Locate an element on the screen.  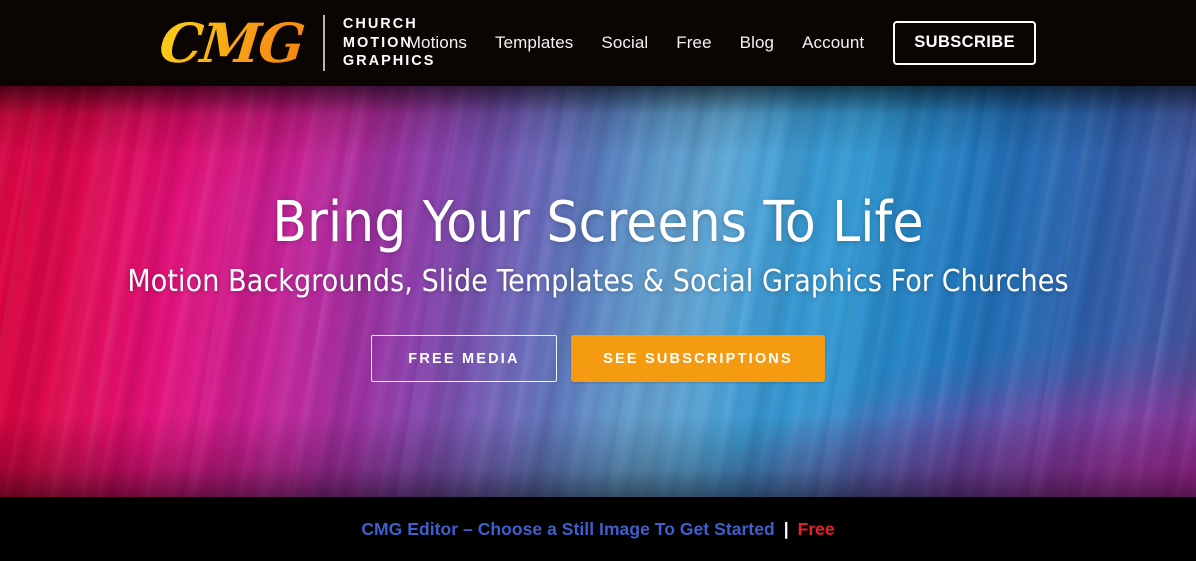
nav-item-templates: Templates is located at coordinates (534, 43).